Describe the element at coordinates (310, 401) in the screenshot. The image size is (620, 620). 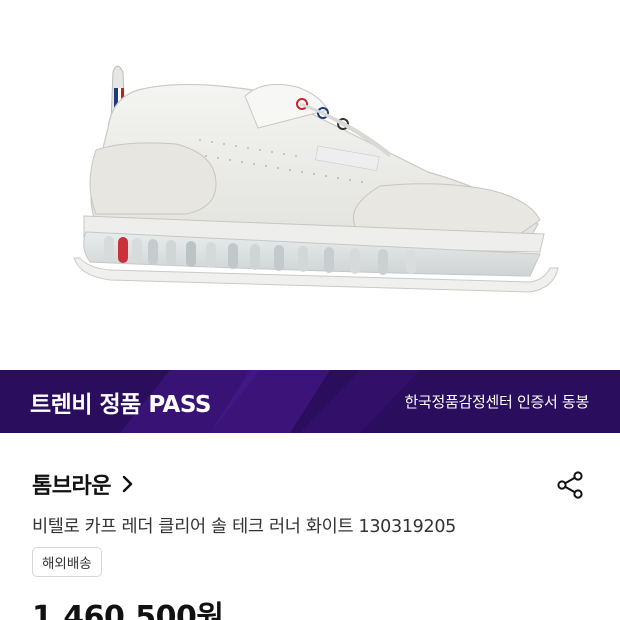
I see `authenticity-pass-banner: 트렌비 정품 PASS 한국정품감정센터 인증서 동봉` at that location.